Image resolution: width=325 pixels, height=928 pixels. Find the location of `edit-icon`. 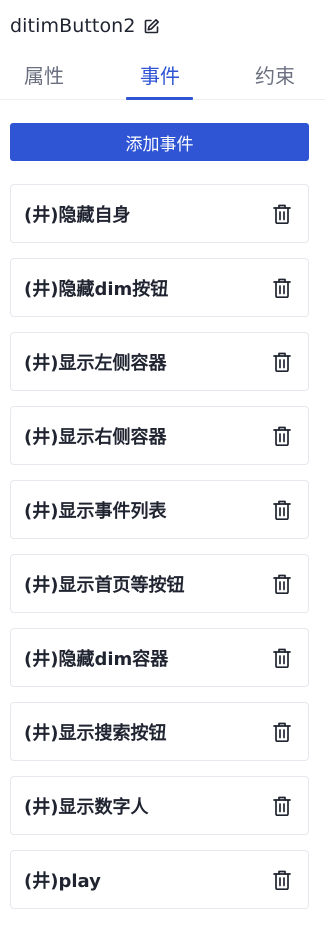

edit-icon is located at coordinates (152, 26).